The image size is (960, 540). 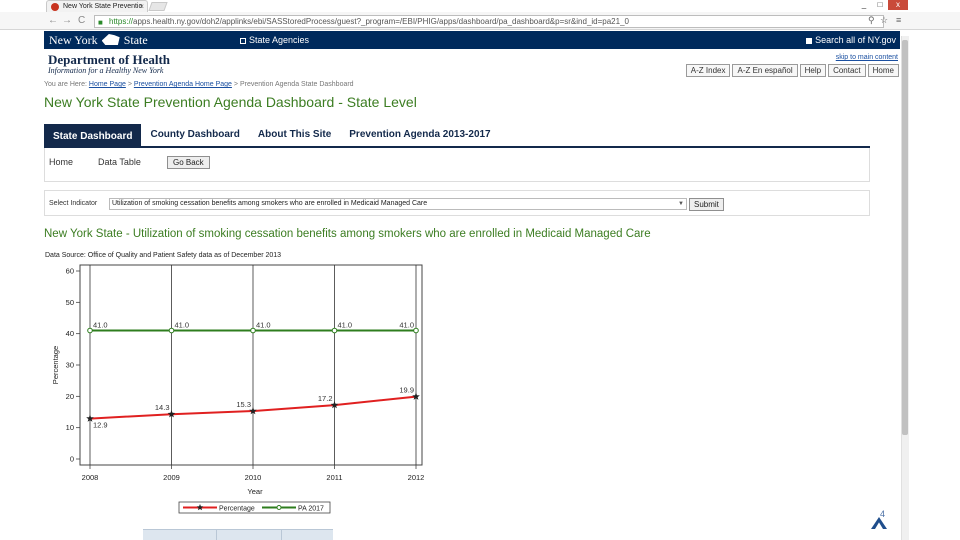 What do you see at coordinates (251, 365) in the screenshot?
I see `plot-frame` at bounding box center [251, 365].